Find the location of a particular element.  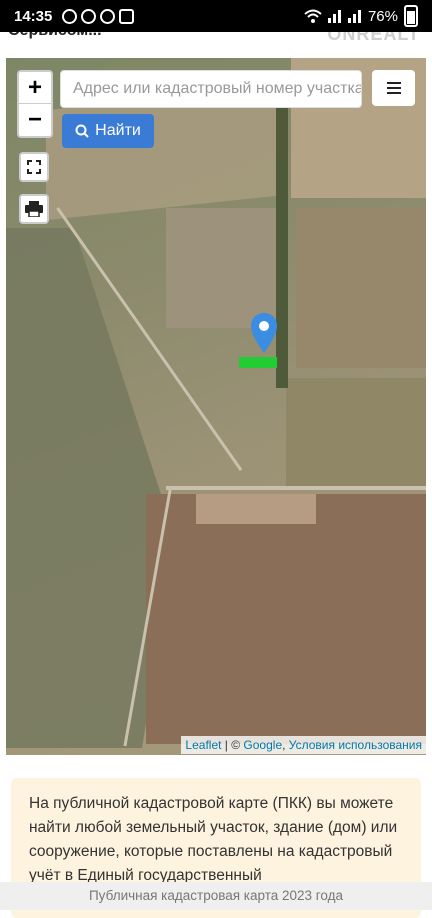

search-icon is located at coordinates (82, 131).